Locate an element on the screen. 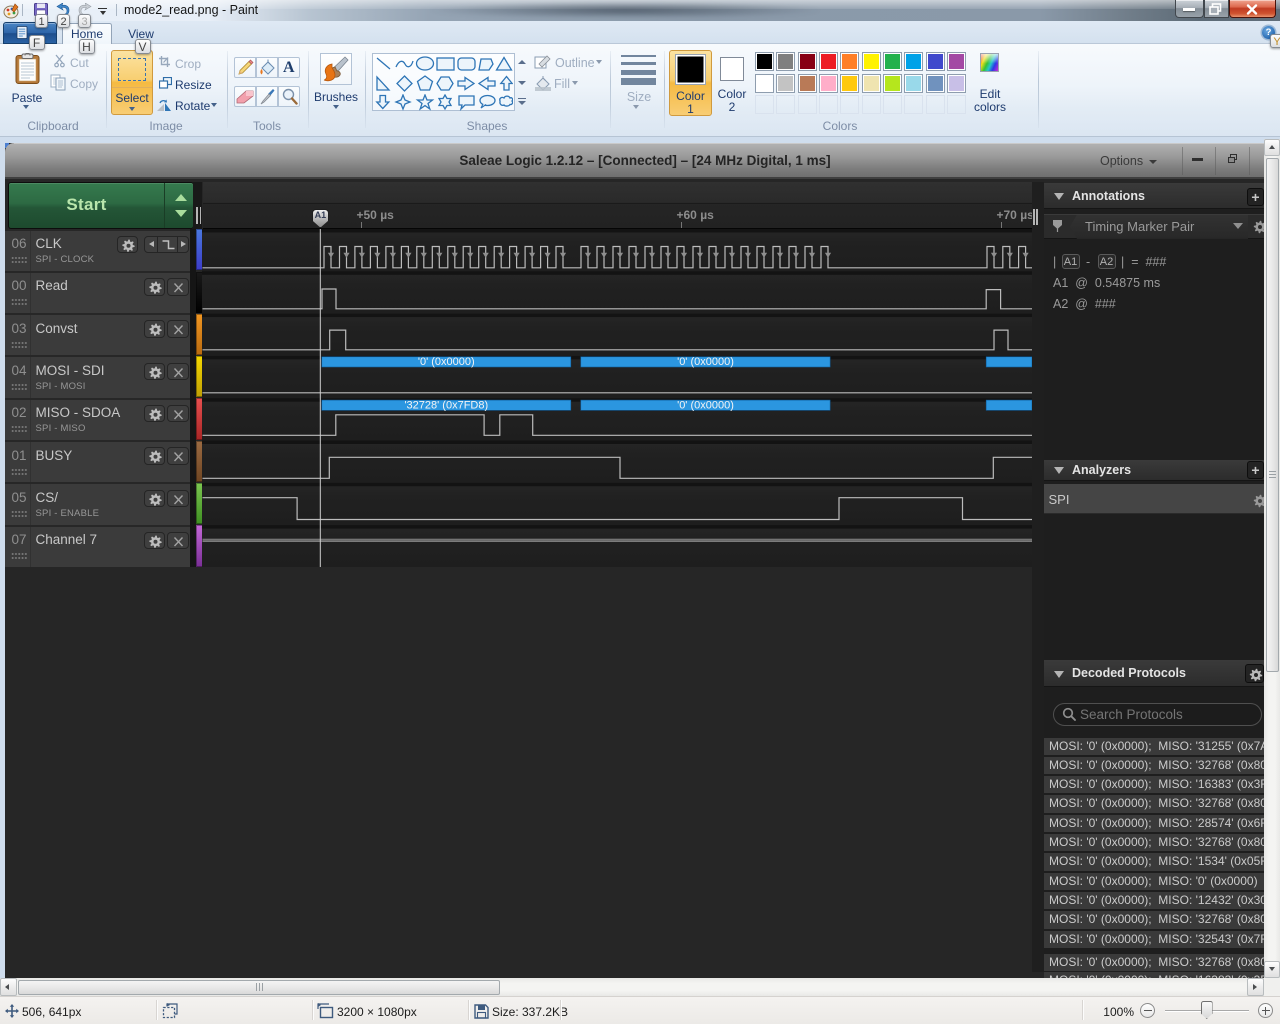 This screenshot has width=1280, height=1024. svg-text: '32728' (0x7FD8) is located at coordinates (446, 405).